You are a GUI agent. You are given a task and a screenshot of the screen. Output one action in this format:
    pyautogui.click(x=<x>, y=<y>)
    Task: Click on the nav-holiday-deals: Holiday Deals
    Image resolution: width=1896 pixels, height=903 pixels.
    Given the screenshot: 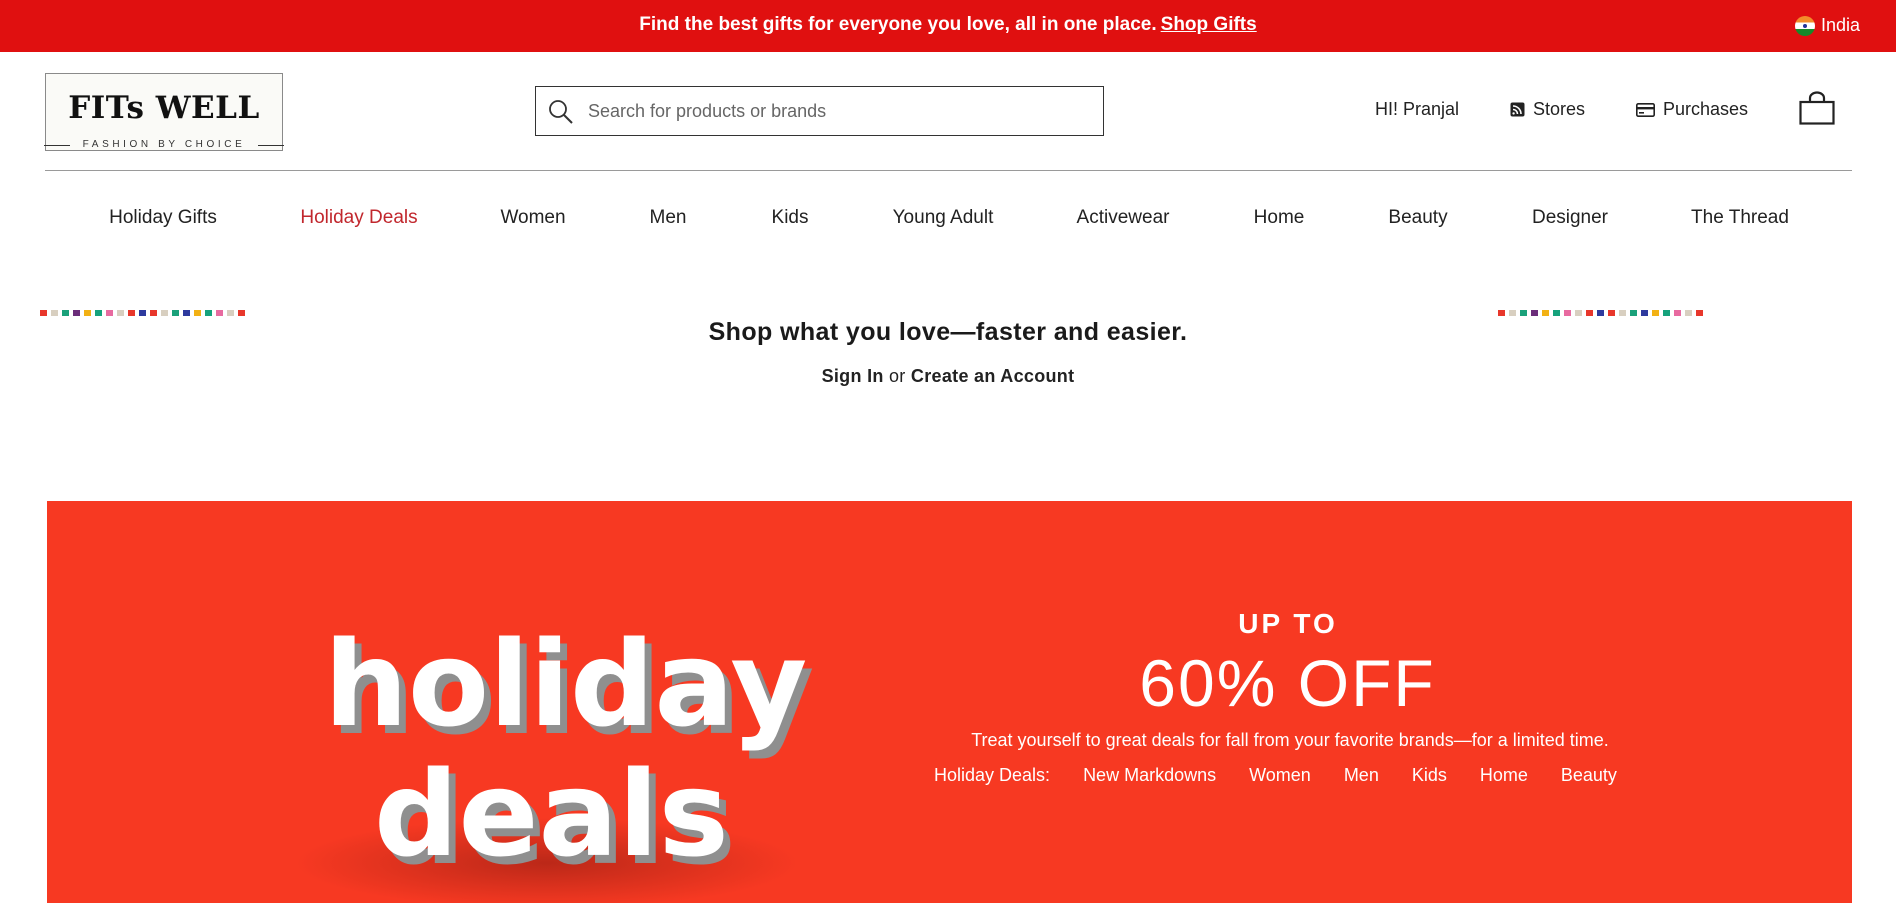 What is the action you would take?
    pyautogui.click(x=358, y=218)
    